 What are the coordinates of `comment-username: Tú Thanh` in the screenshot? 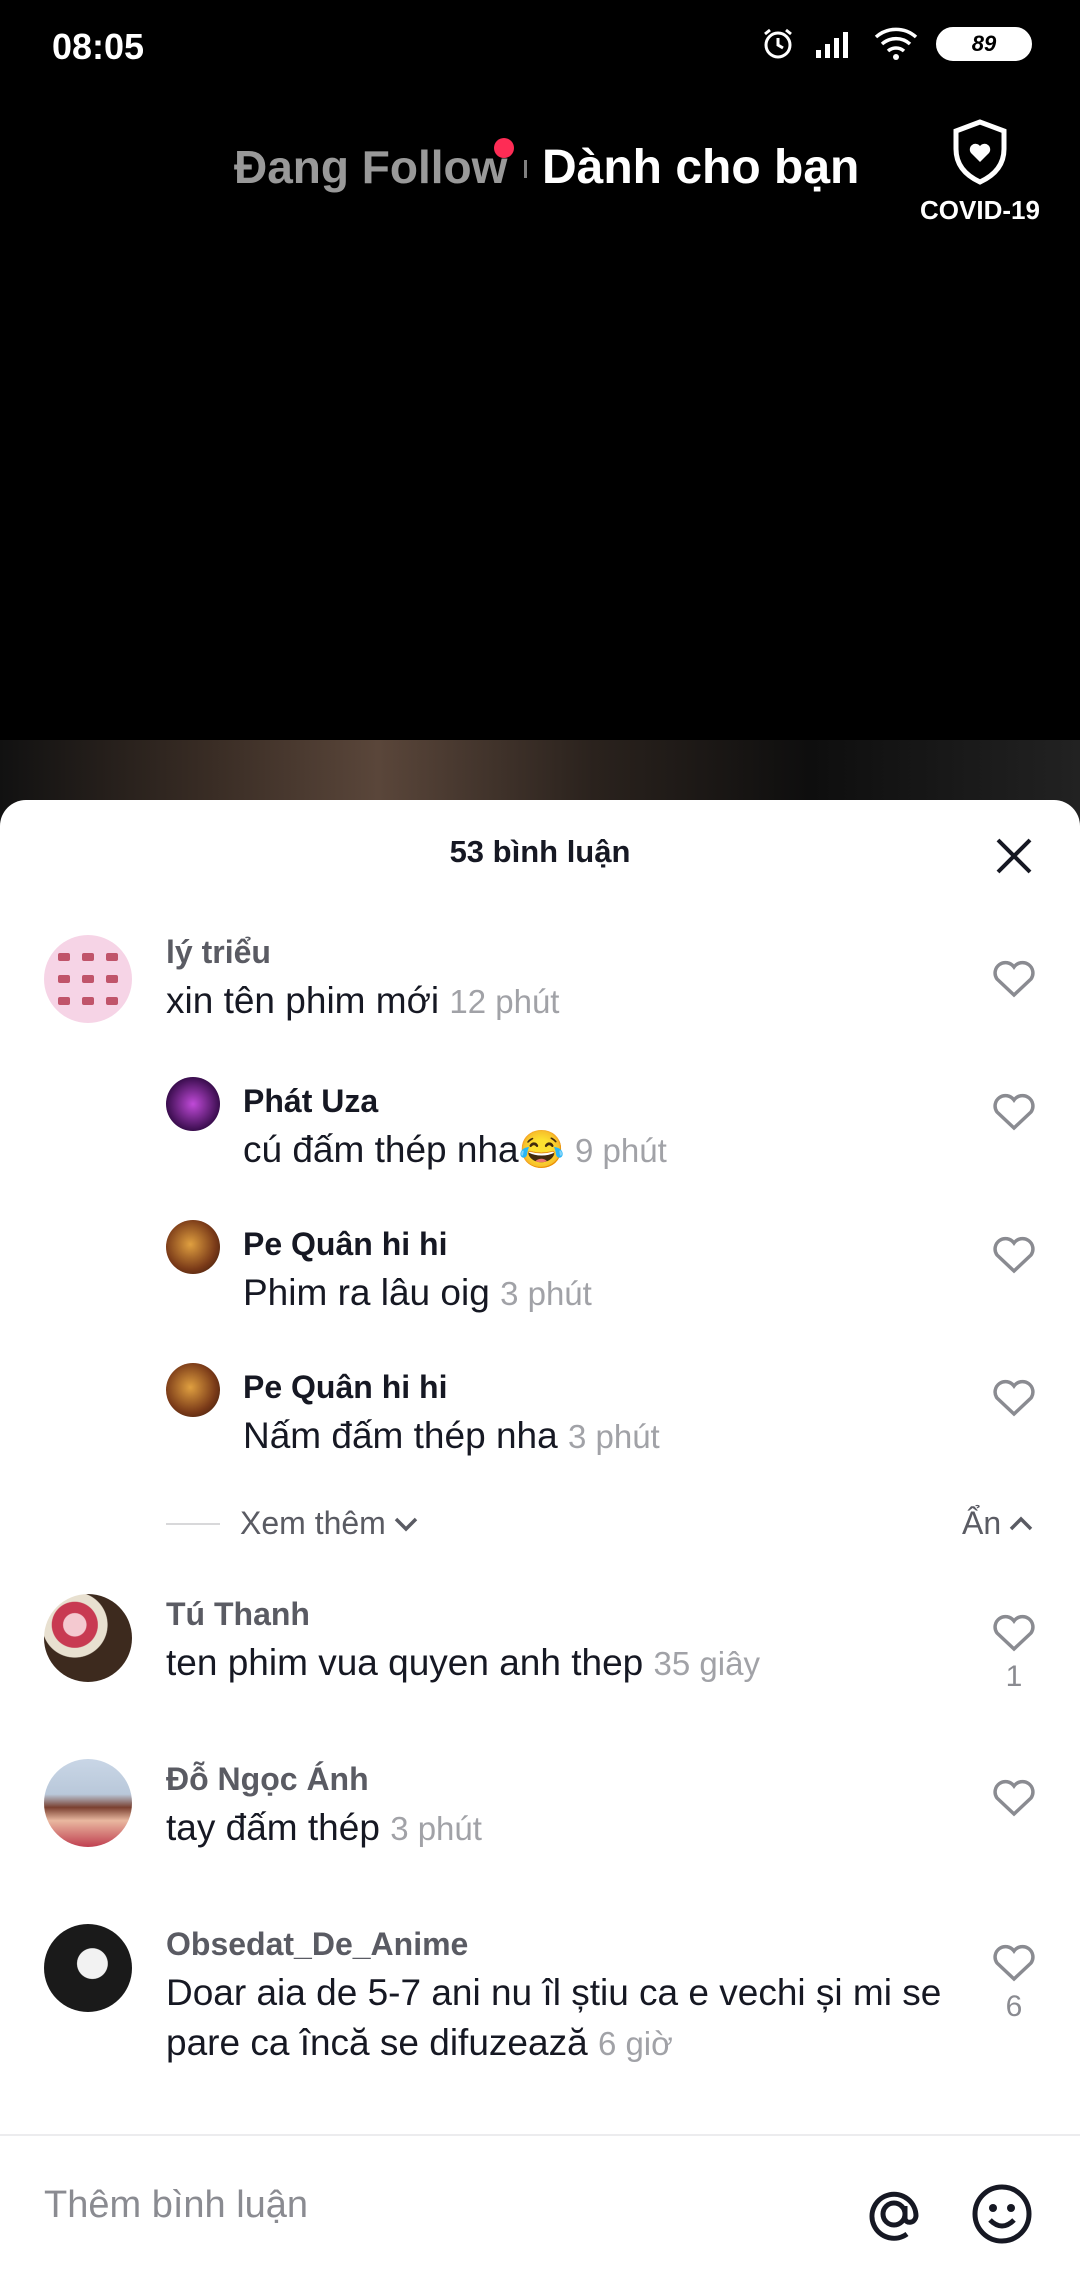 It's located at (238, 1614).